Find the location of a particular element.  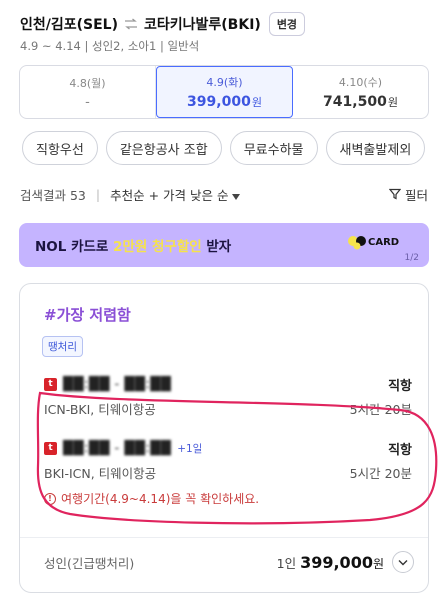

fare-price: 399,000 is located at coordinates (336, 562).